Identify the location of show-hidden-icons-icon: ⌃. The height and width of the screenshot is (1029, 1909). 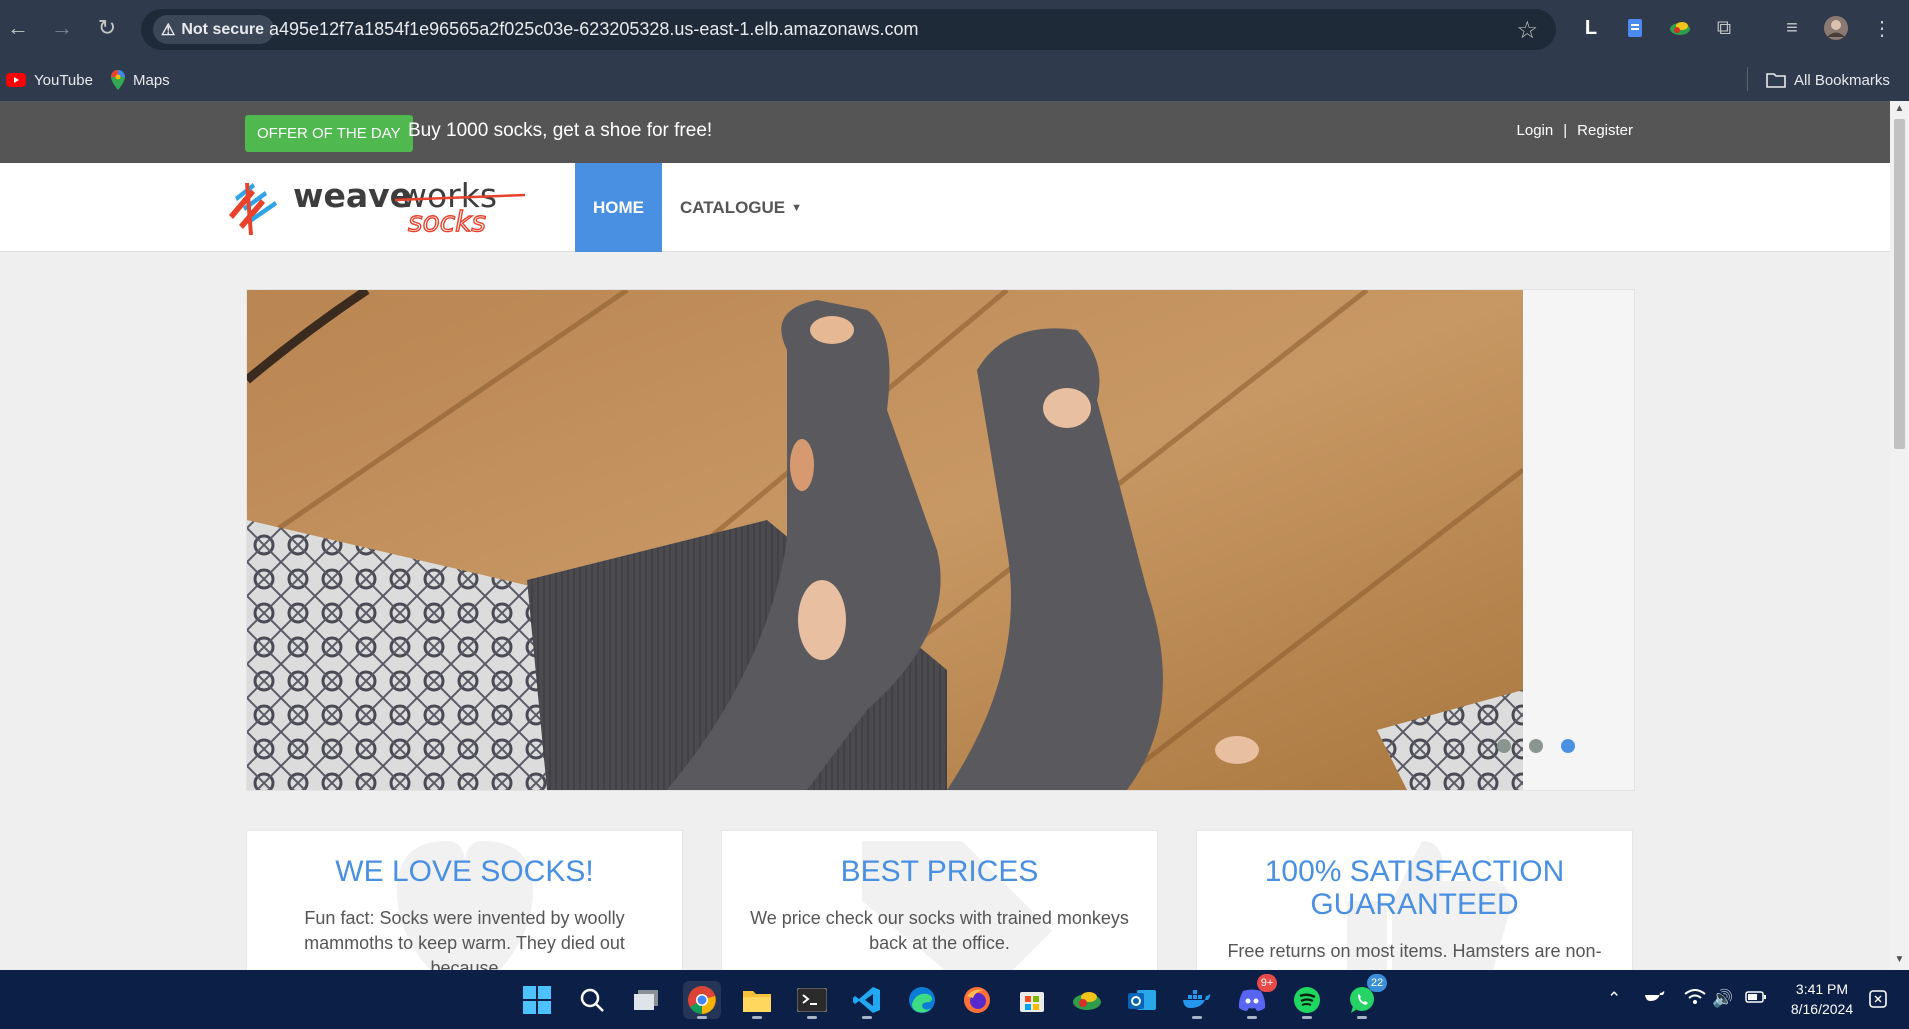
(1614, 999).